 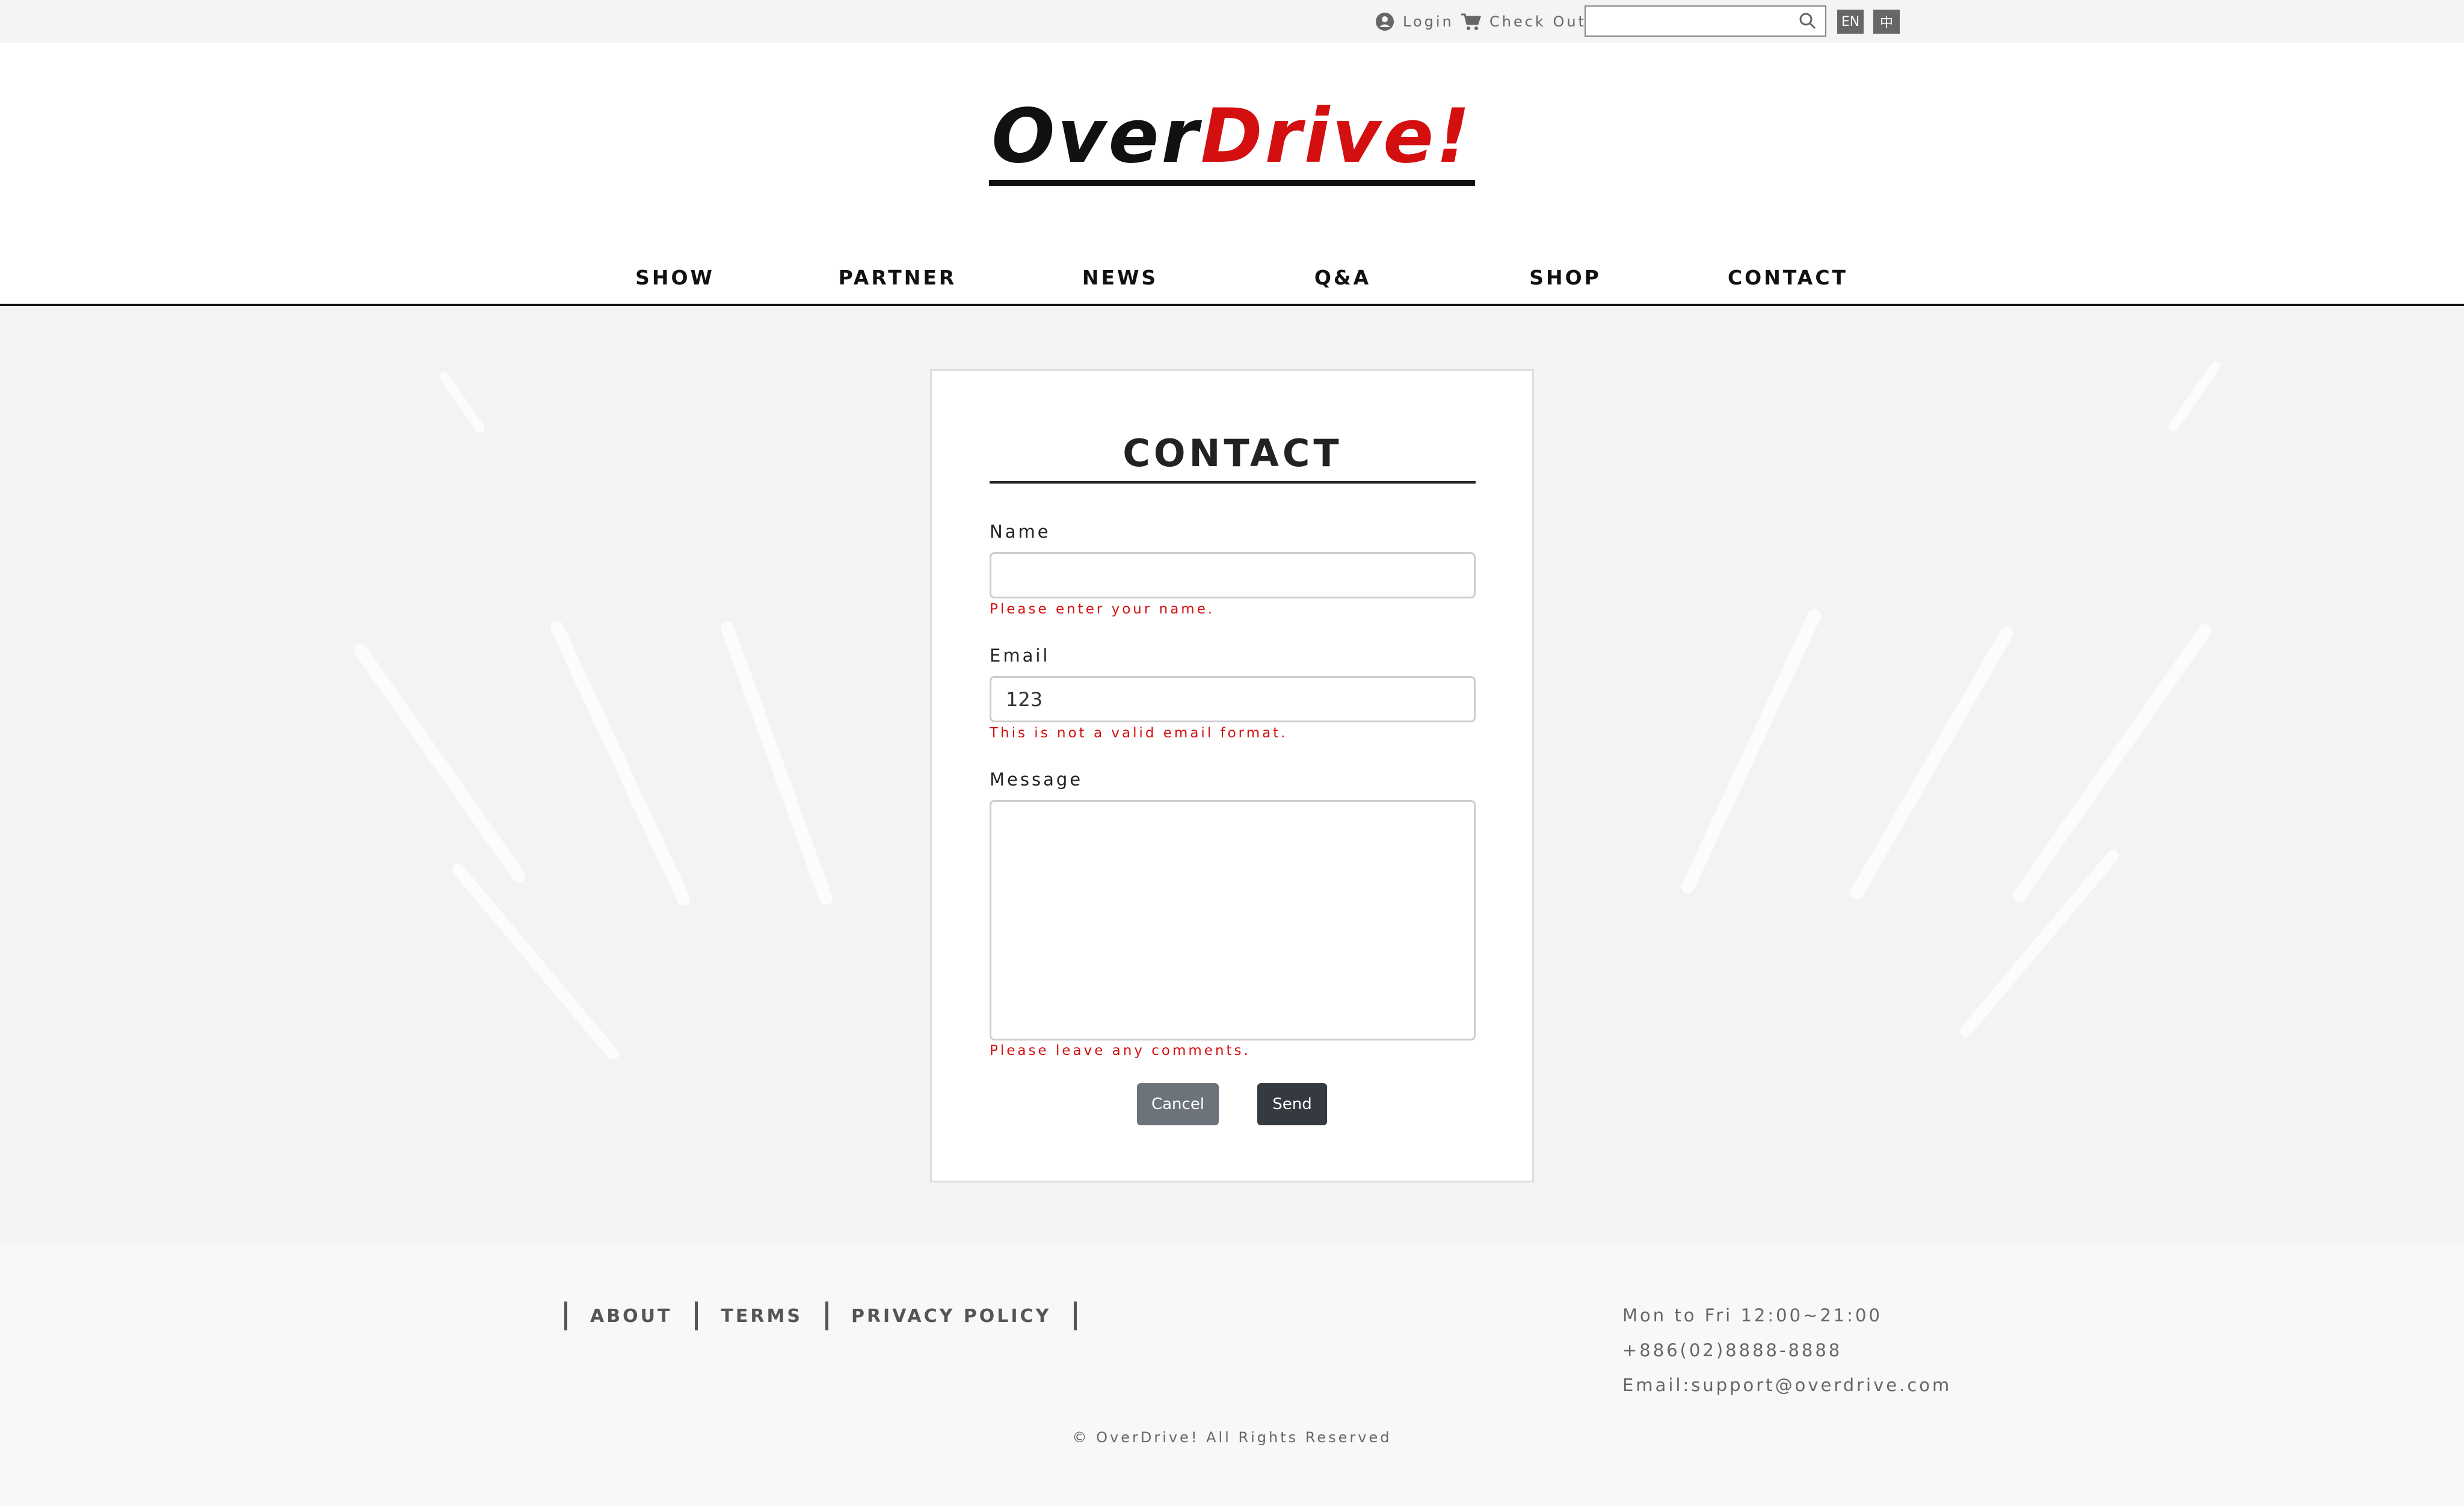 I want to click on message-label: Message, so click(x=1036, y=779).